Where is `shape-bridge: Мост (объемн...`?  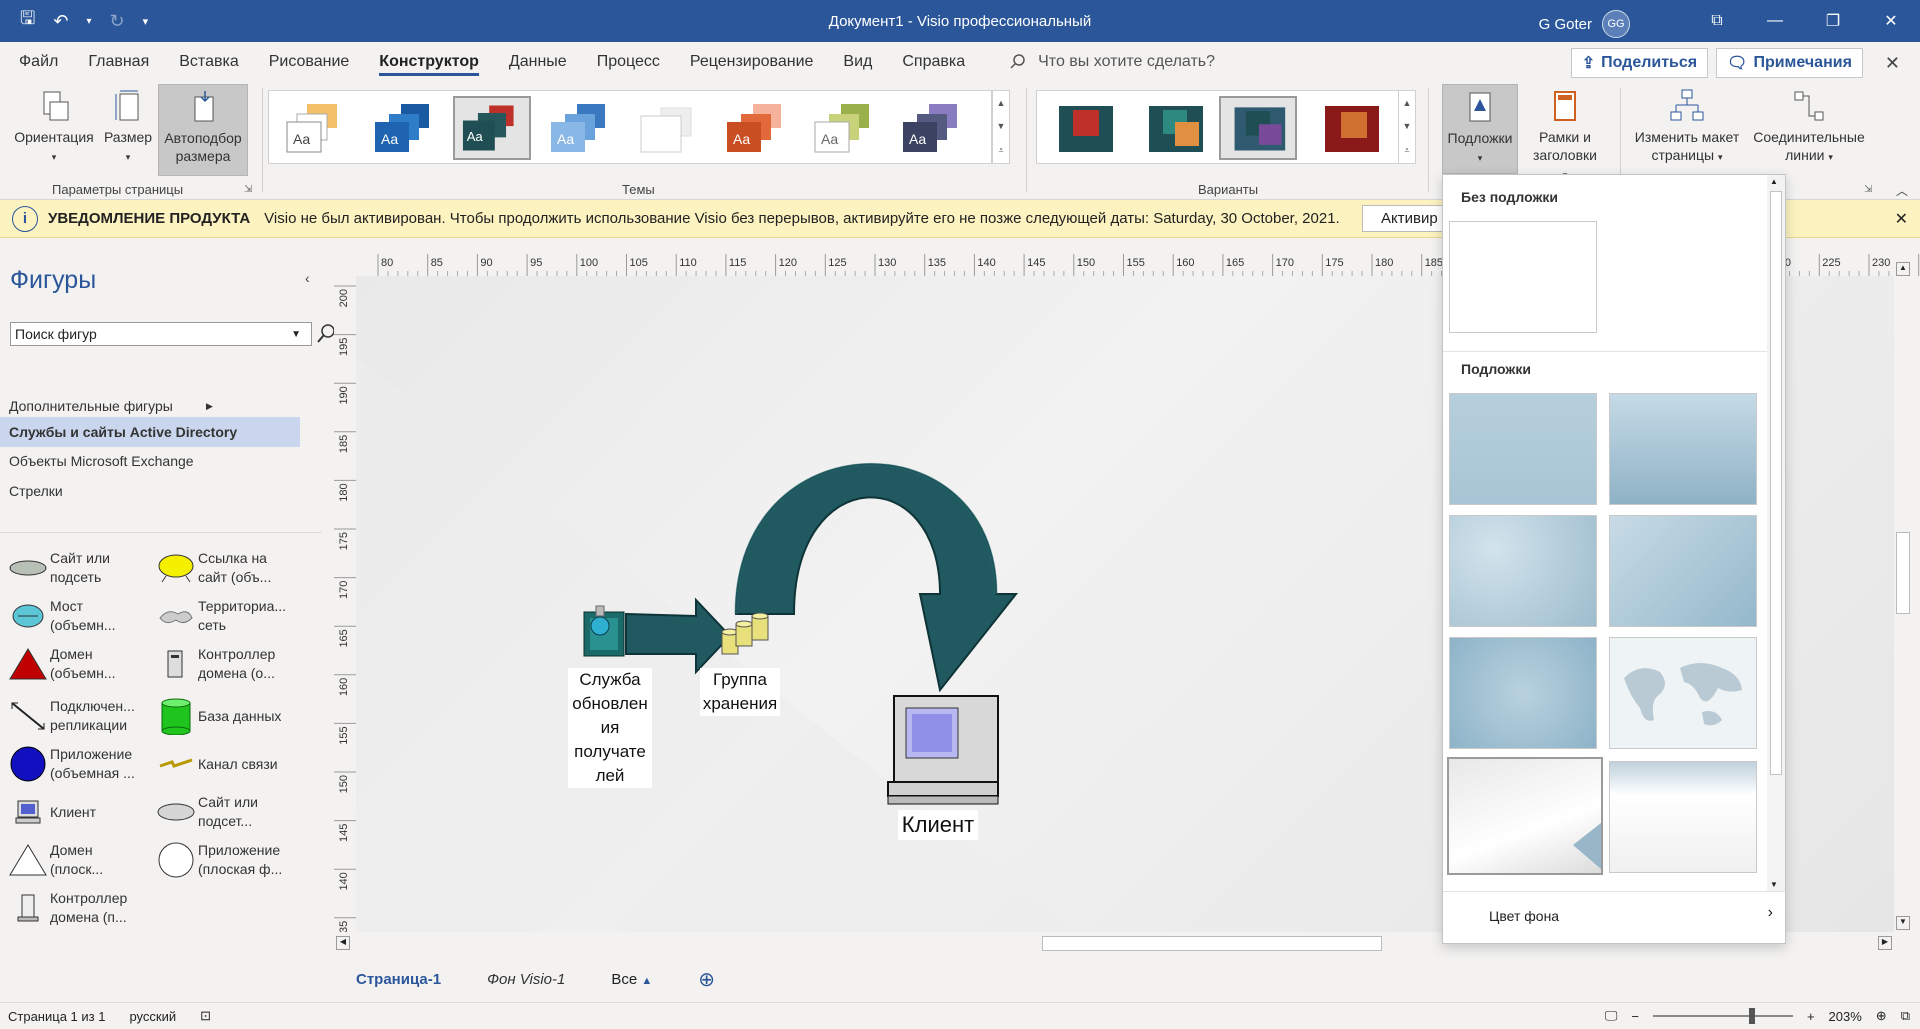
shape-bridge: Мост (объемн... is located at coordinates (83, 616).